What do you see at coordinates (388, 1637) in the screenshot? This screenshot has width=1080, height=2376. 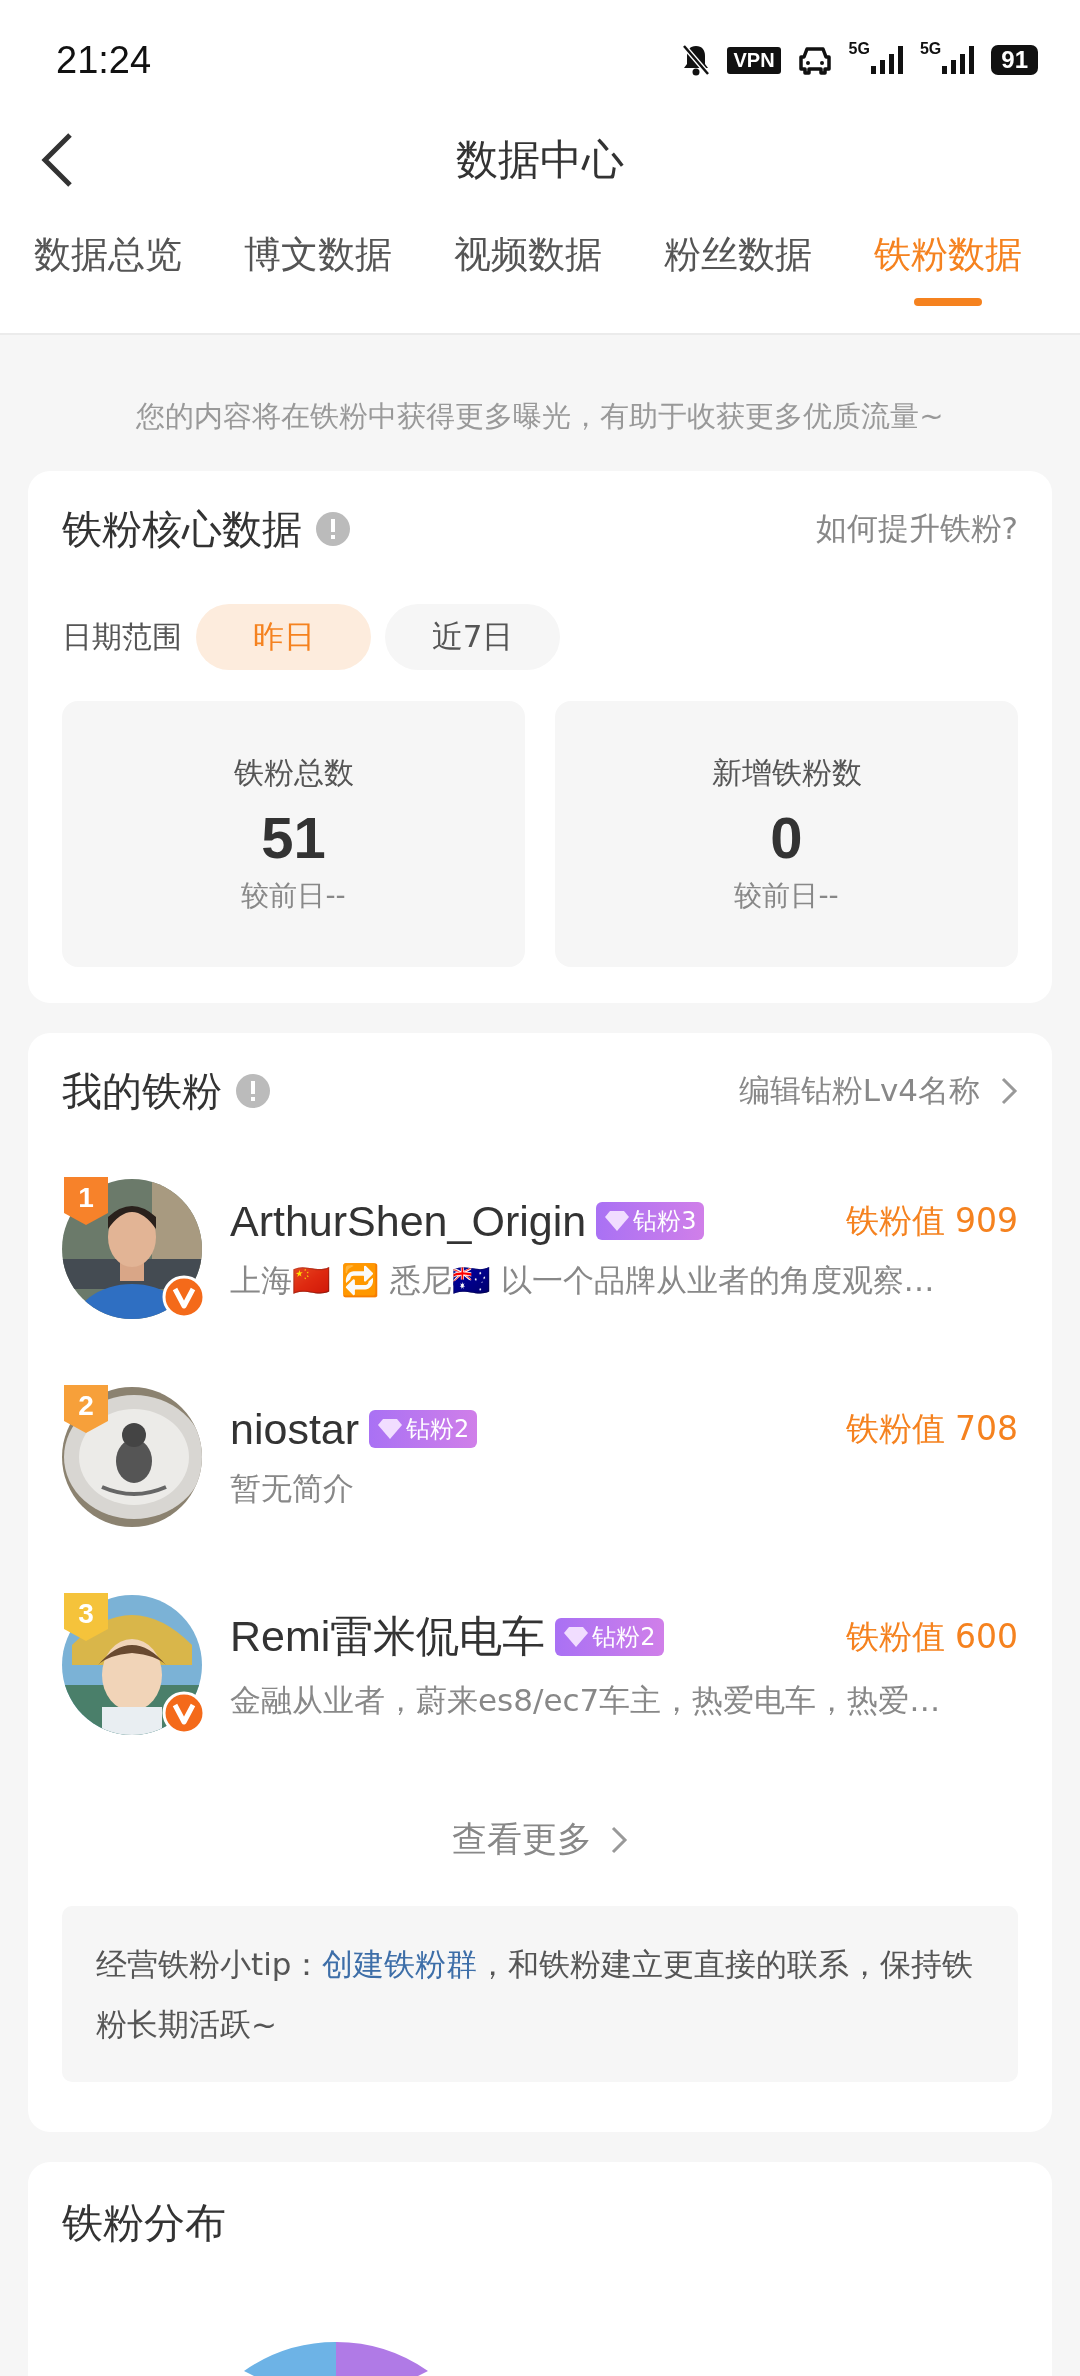 I see `fan-name: Remi雷米侃电车` at bounding box center [388, 1637].